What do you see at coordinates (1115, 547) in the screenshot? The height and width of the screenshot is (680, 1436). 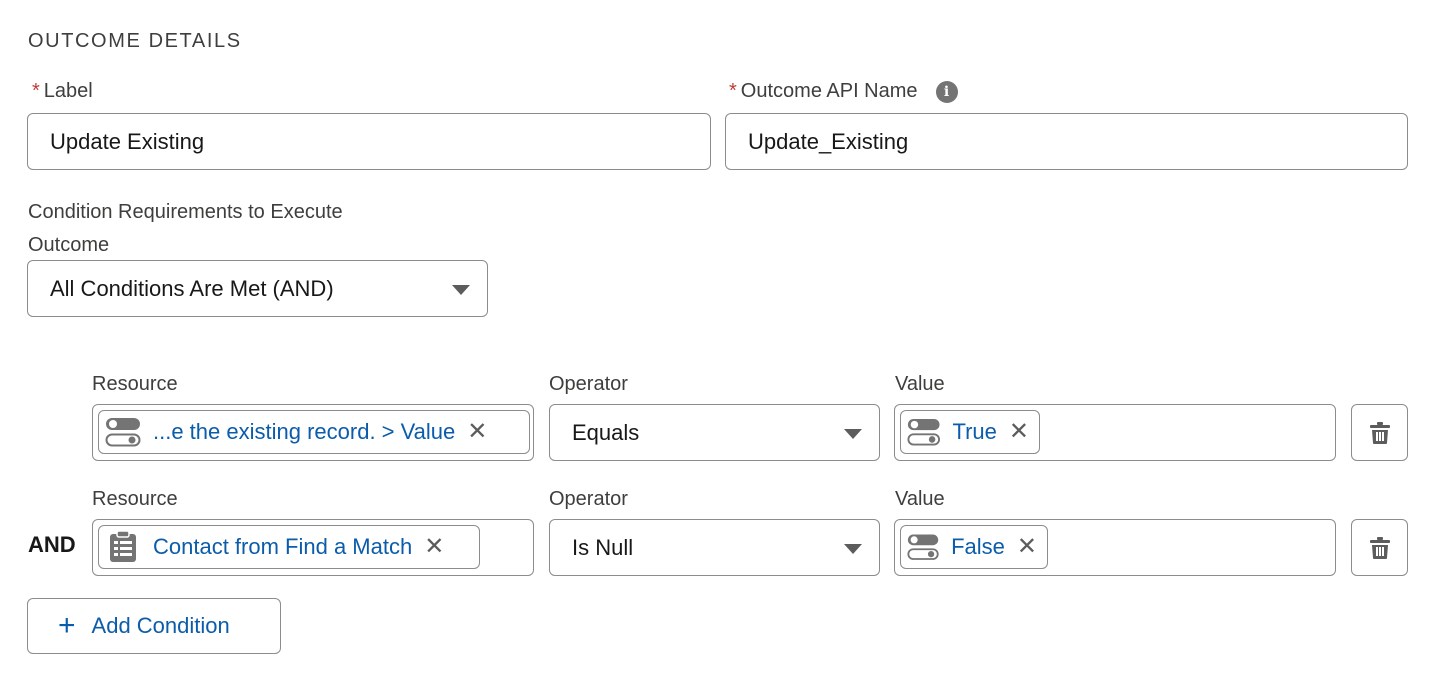 I see `value-input: False ✕` at bounding box center [1115, 547].